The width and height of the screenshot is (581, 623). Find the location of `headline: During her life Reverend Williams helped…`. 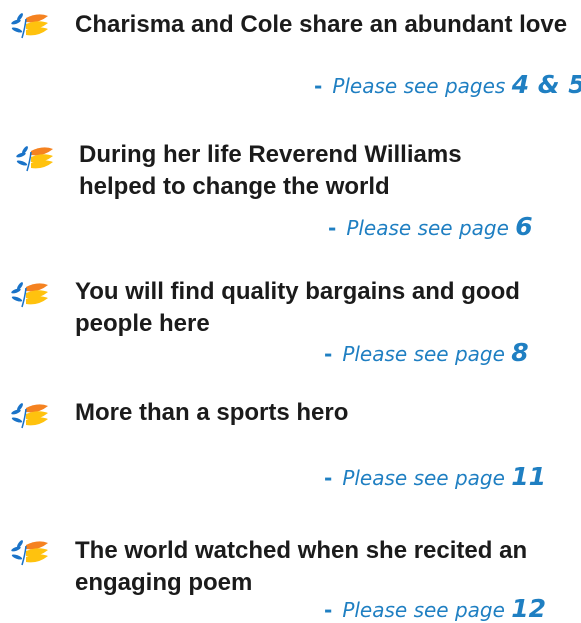

headline: During her life Reverend Williams helped… is located at coordinates (270, 170).